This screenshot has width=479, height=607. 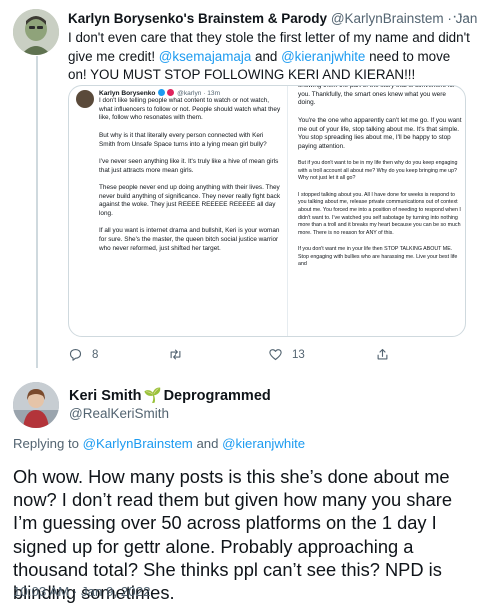 I want to click on display-name: Keri Smith 🌱 Deprogrammed, so click(x=170, y=396).